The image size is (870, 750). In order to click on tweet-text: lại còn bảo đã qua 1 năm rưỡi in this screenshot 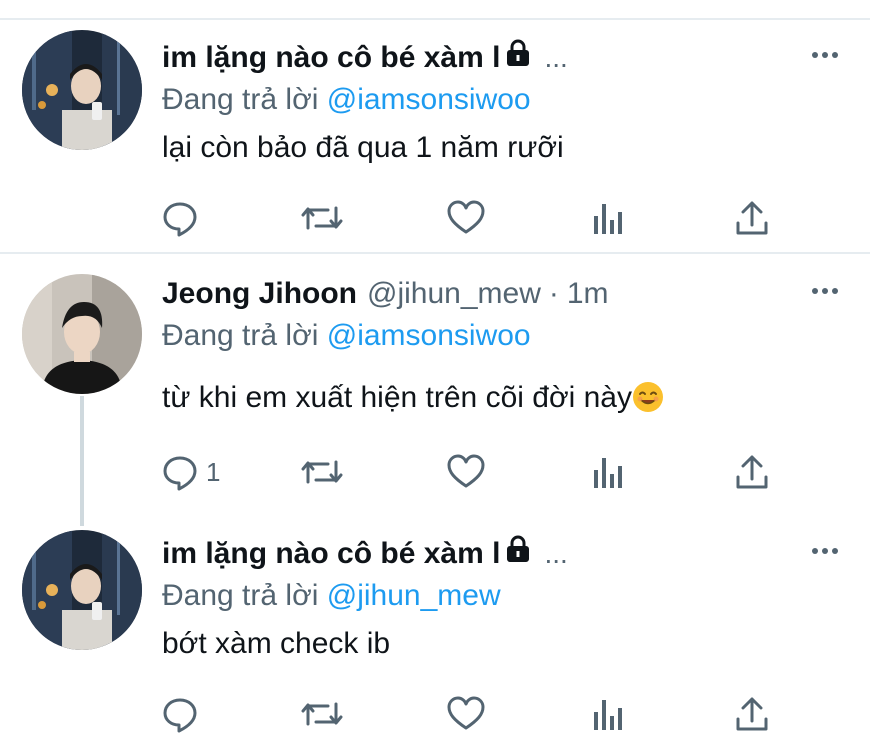, I will do `click(363, 147)`.